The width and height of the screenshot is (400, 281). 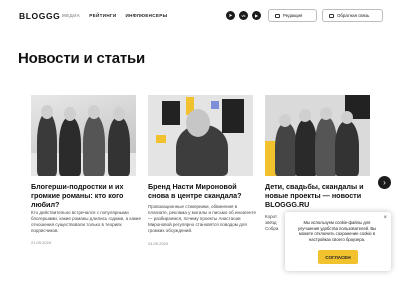 I want to click on feedback-button: Обратная связь, so click(x=352, y=15).